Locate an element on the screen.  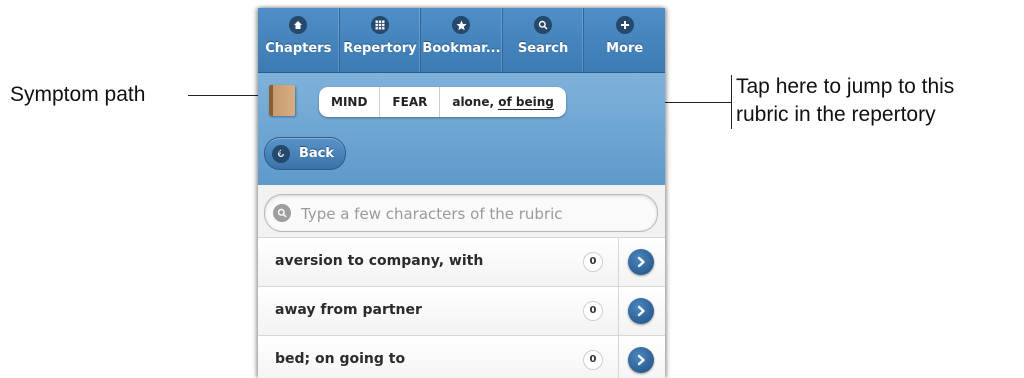
symptom-path-callout: Symptom path is located at coordinates (78, 94).